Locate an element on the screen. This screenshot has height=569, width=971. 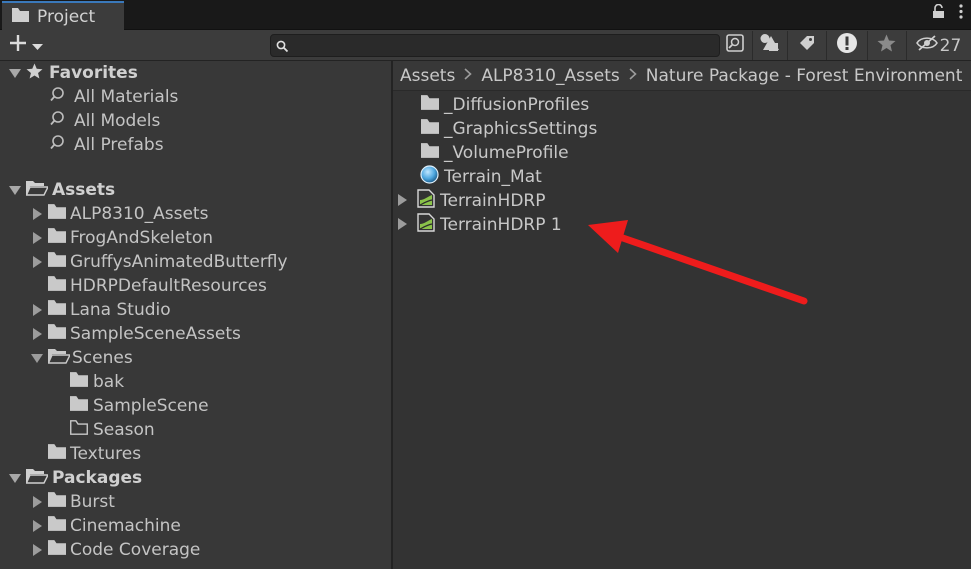
tree-label: Code Coverage is located at coordinates (135, 550).